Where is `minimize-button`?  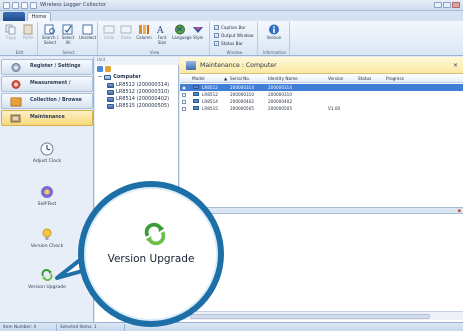 minimize-button is located at coordinates (438, 5).